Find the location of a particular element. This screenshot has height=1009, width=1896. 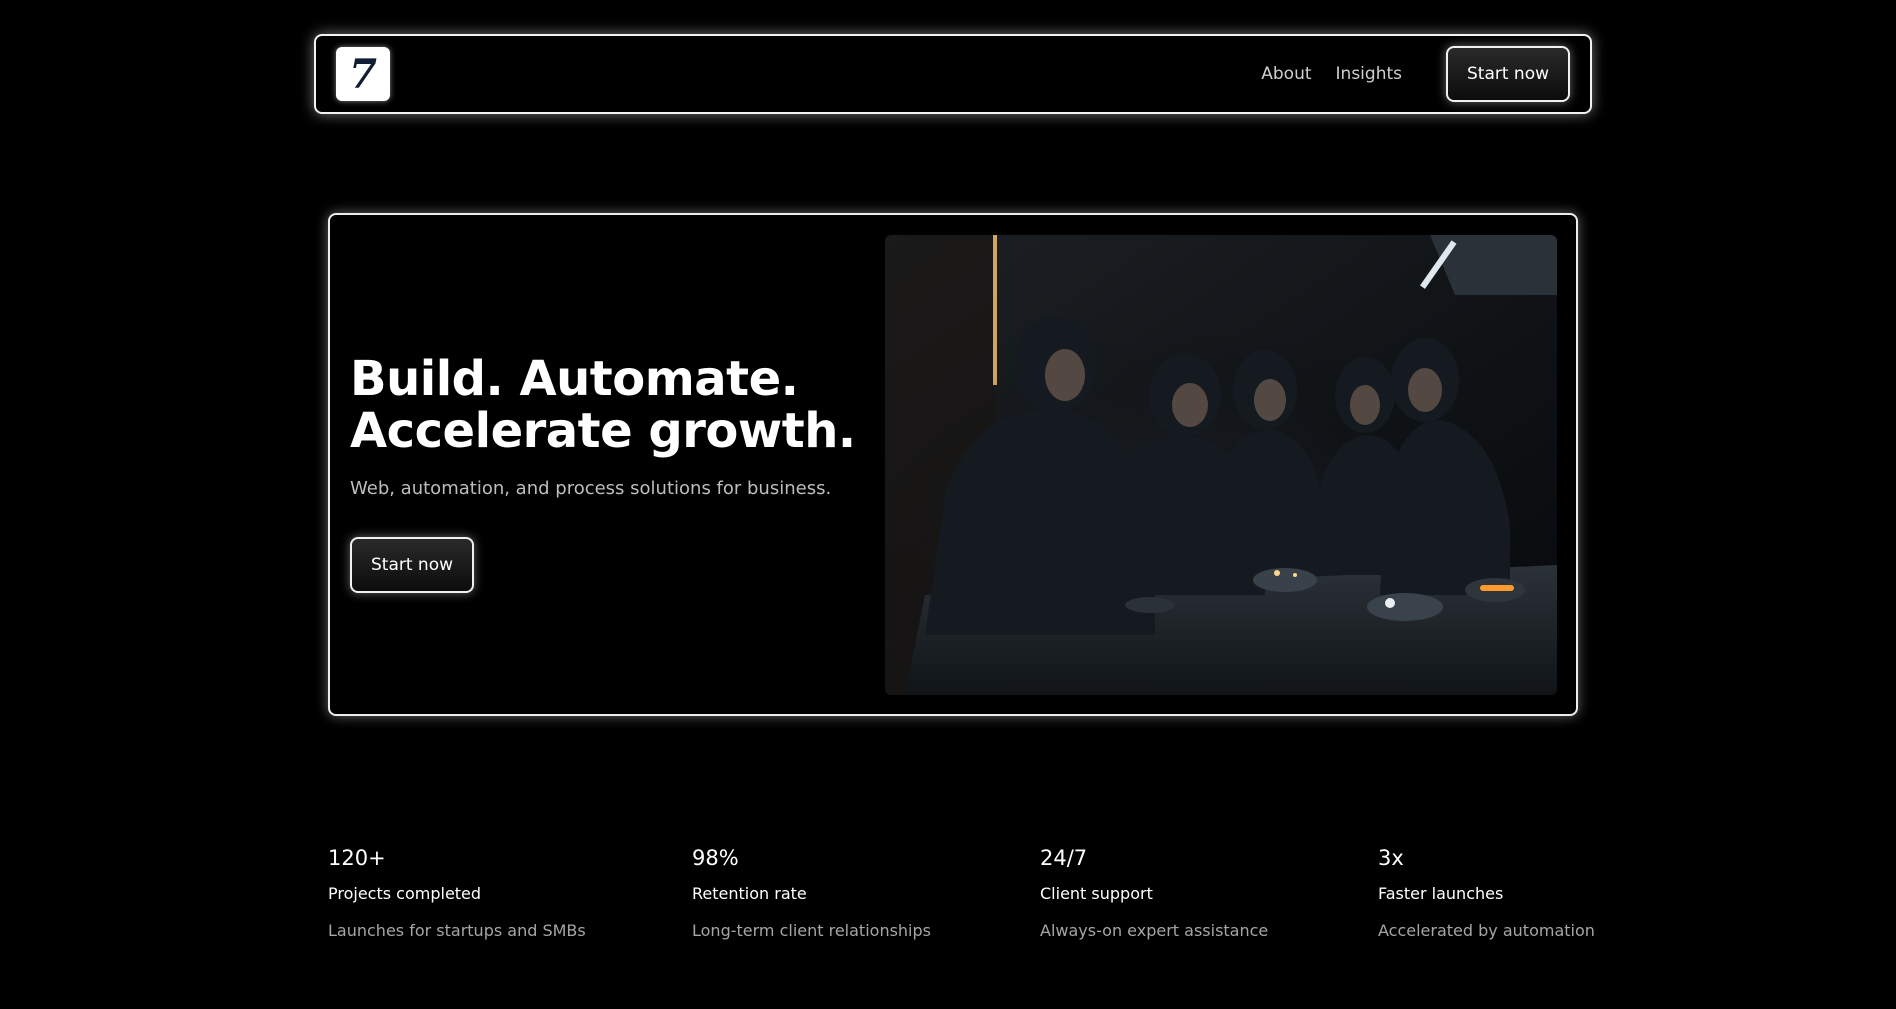

stat-label: Faster launches is located at coordinates (1441, 893).